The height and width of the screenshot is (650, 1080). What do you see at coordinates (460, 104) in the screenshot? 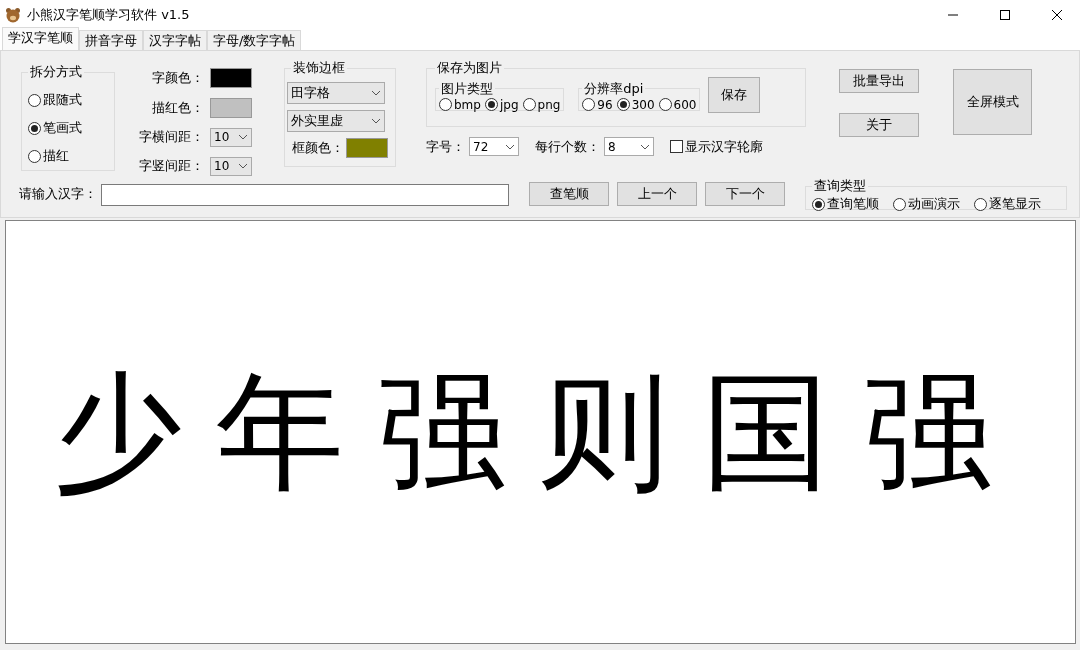
I see `radio-button: bmp` at bounding box center [460, 104].